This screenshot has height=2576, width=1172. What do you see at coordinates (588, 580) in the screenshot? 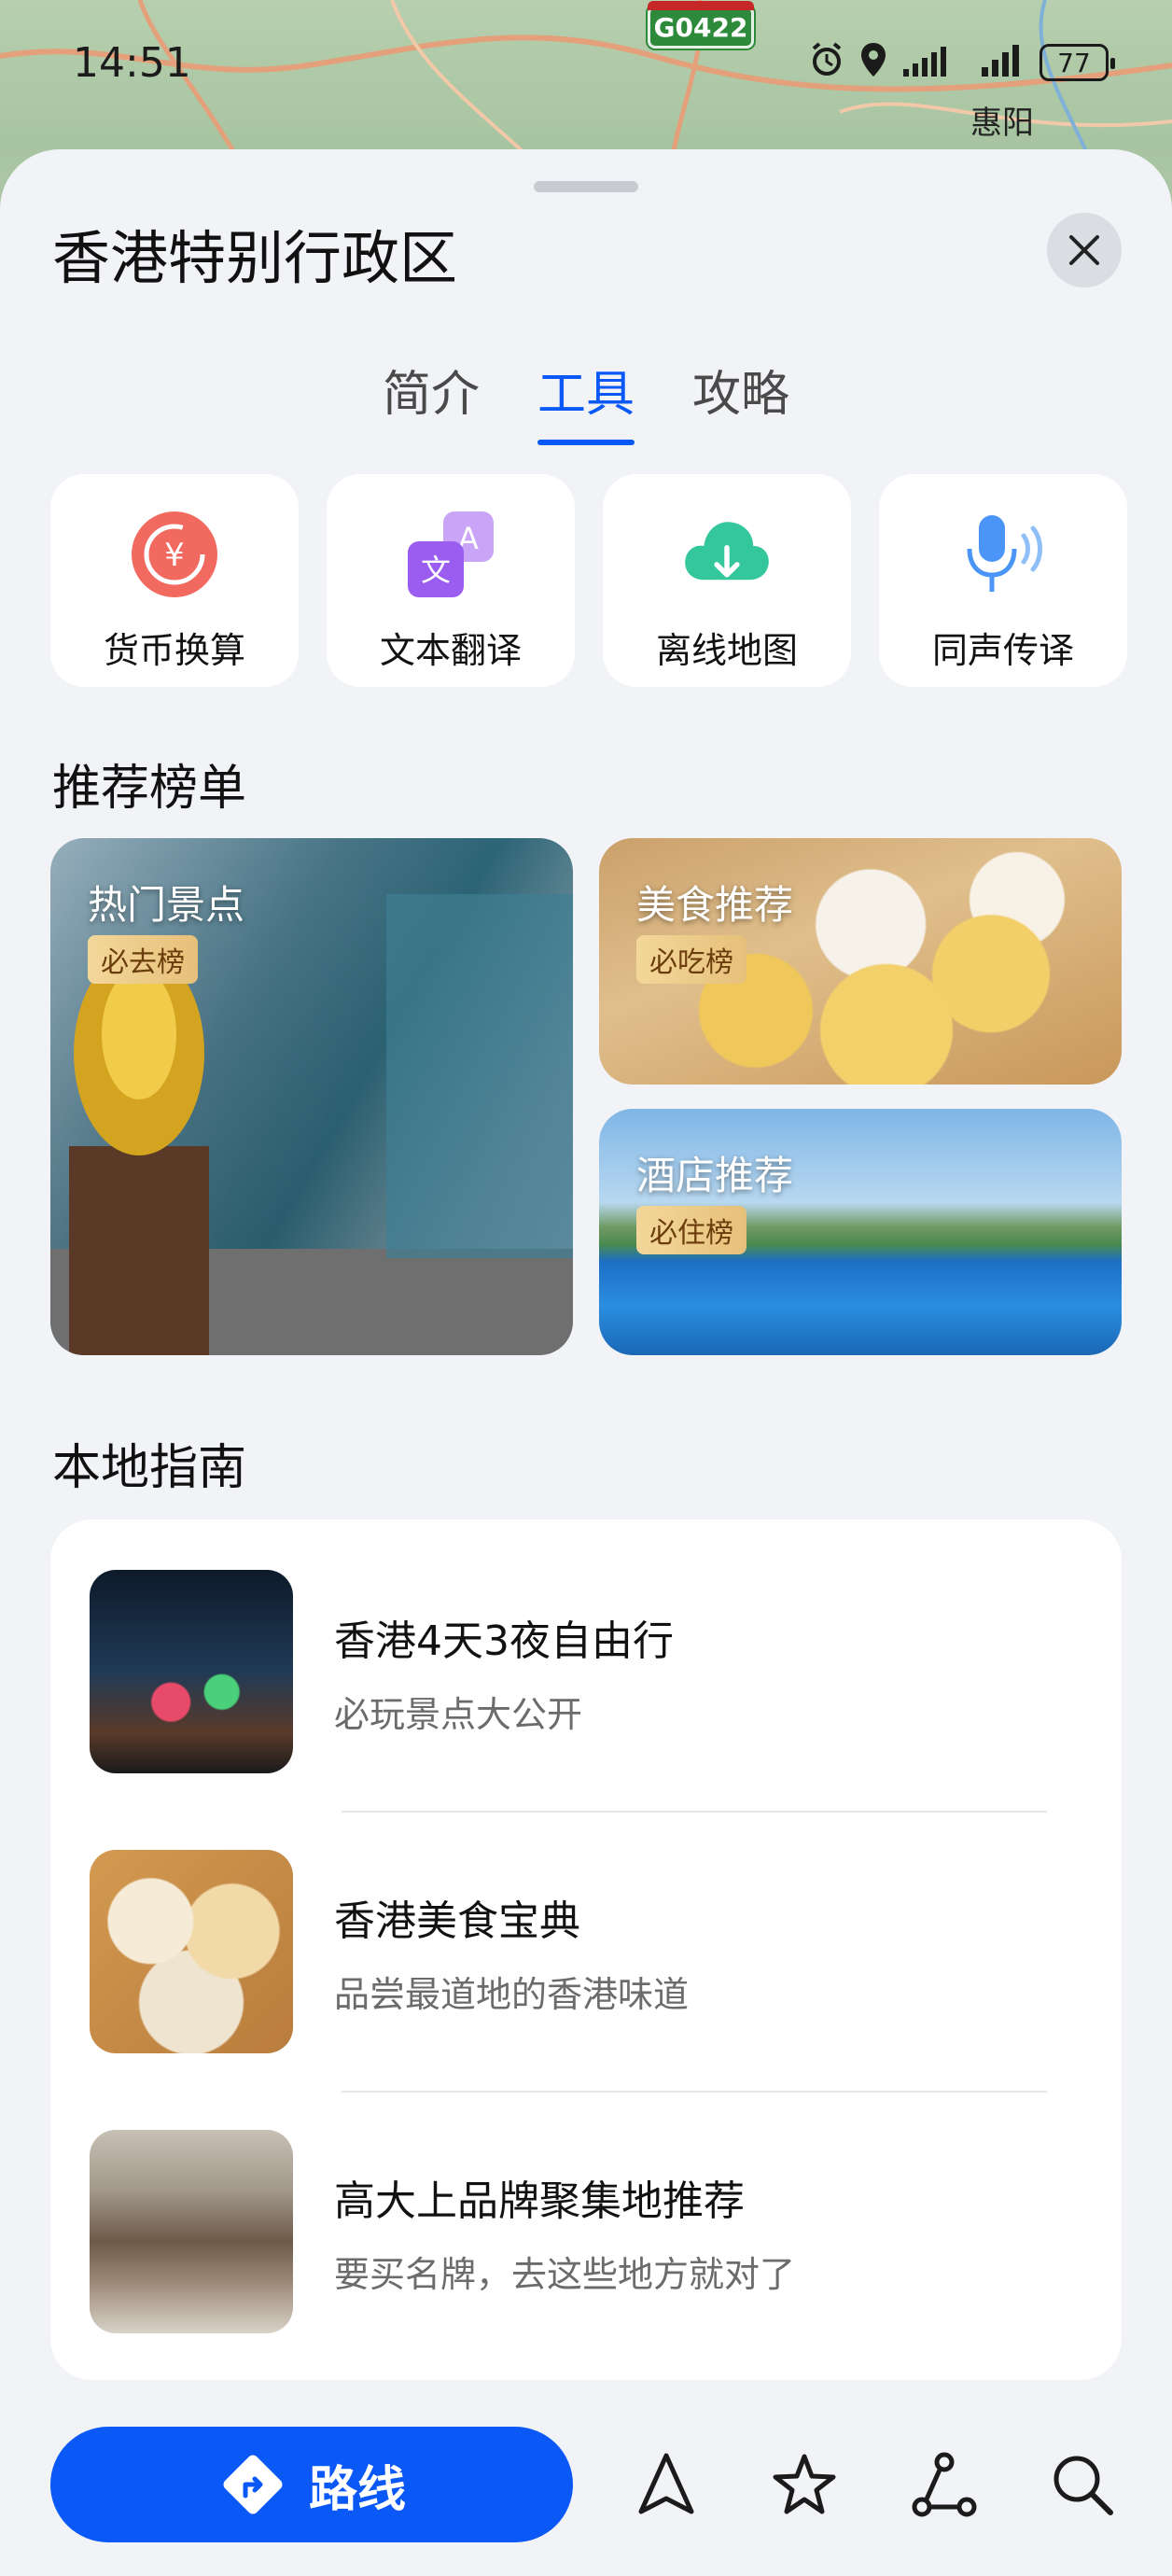
I see `tools-row: ¥ 货币换算 A 文 文本翻译 离线地图 同声传译` at bounding box center [588, 580].